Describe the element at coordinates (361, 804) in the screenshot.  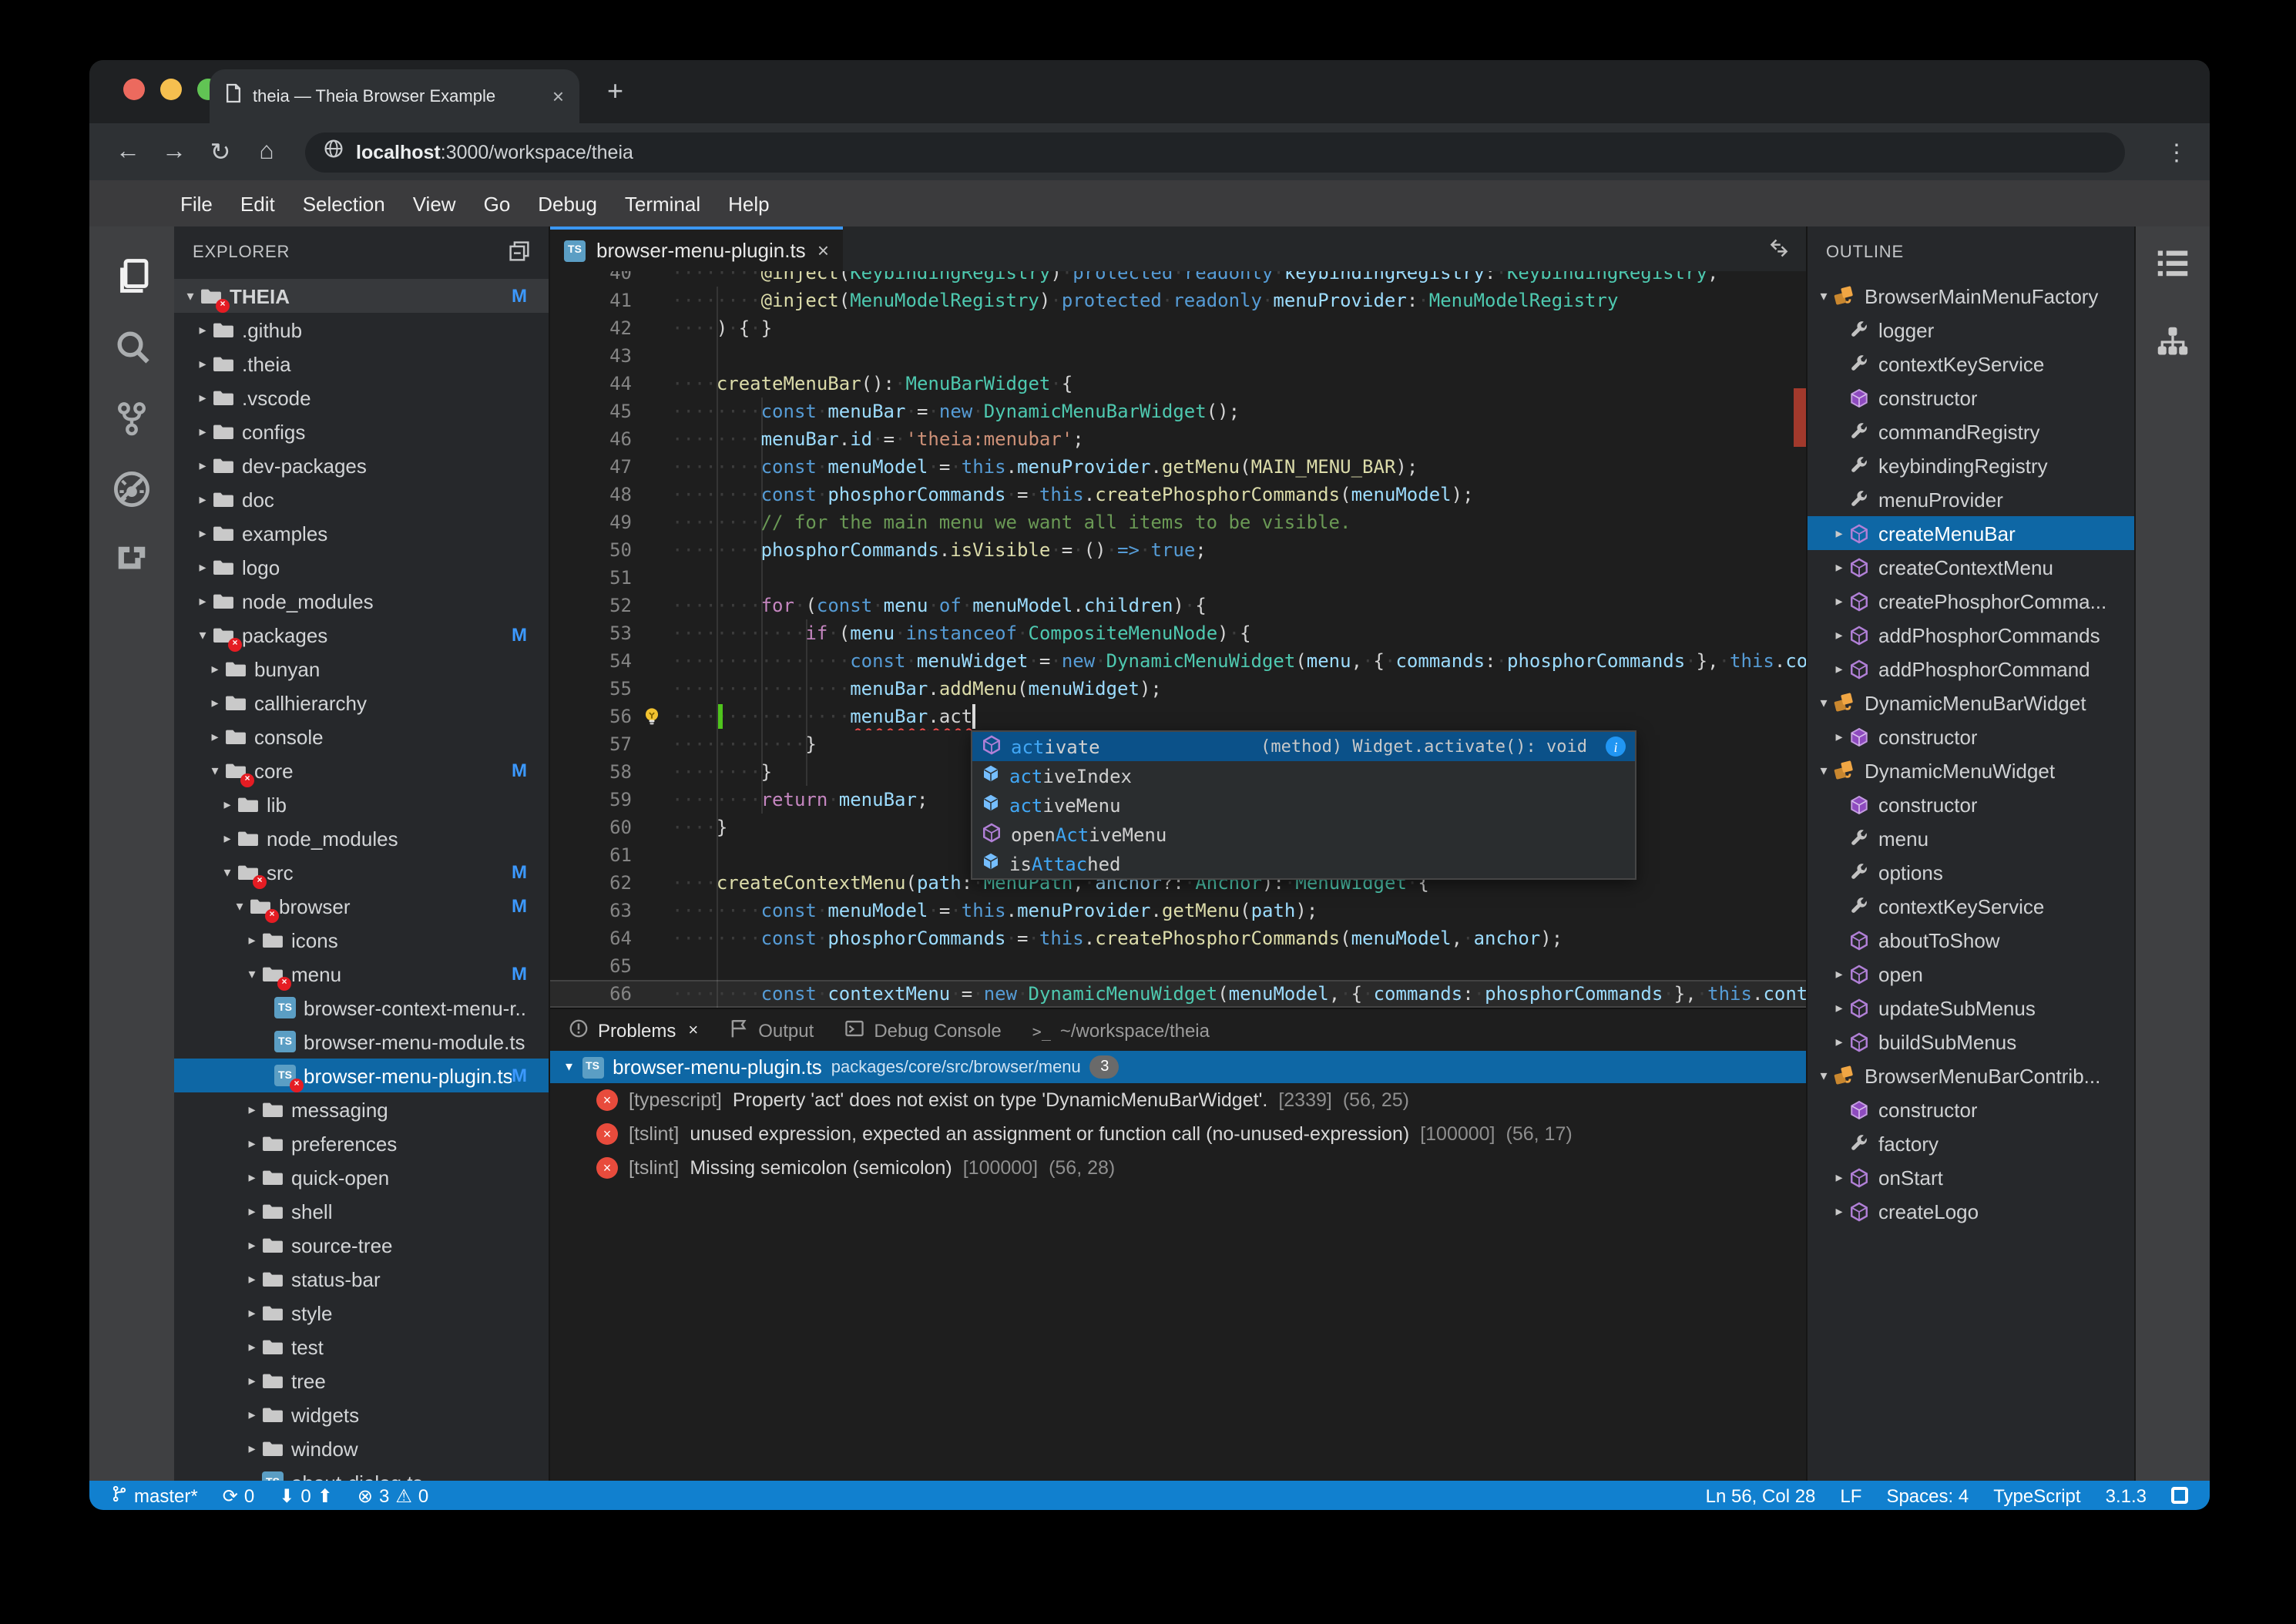
I see `tree-item-folder: ▸ lib` at that location.